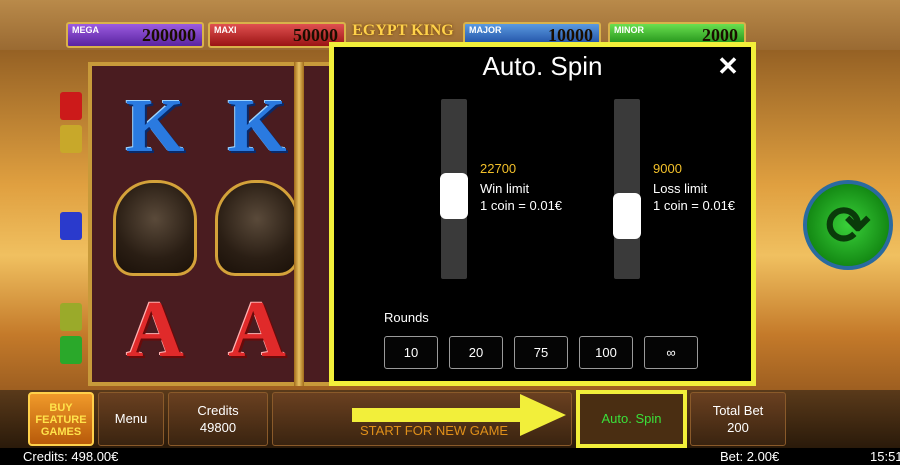 This screenshot has height=465, width=900. Describe the element at coordinates (627, 189) in the screenshot. I see `loss-limit-slider` at that location.